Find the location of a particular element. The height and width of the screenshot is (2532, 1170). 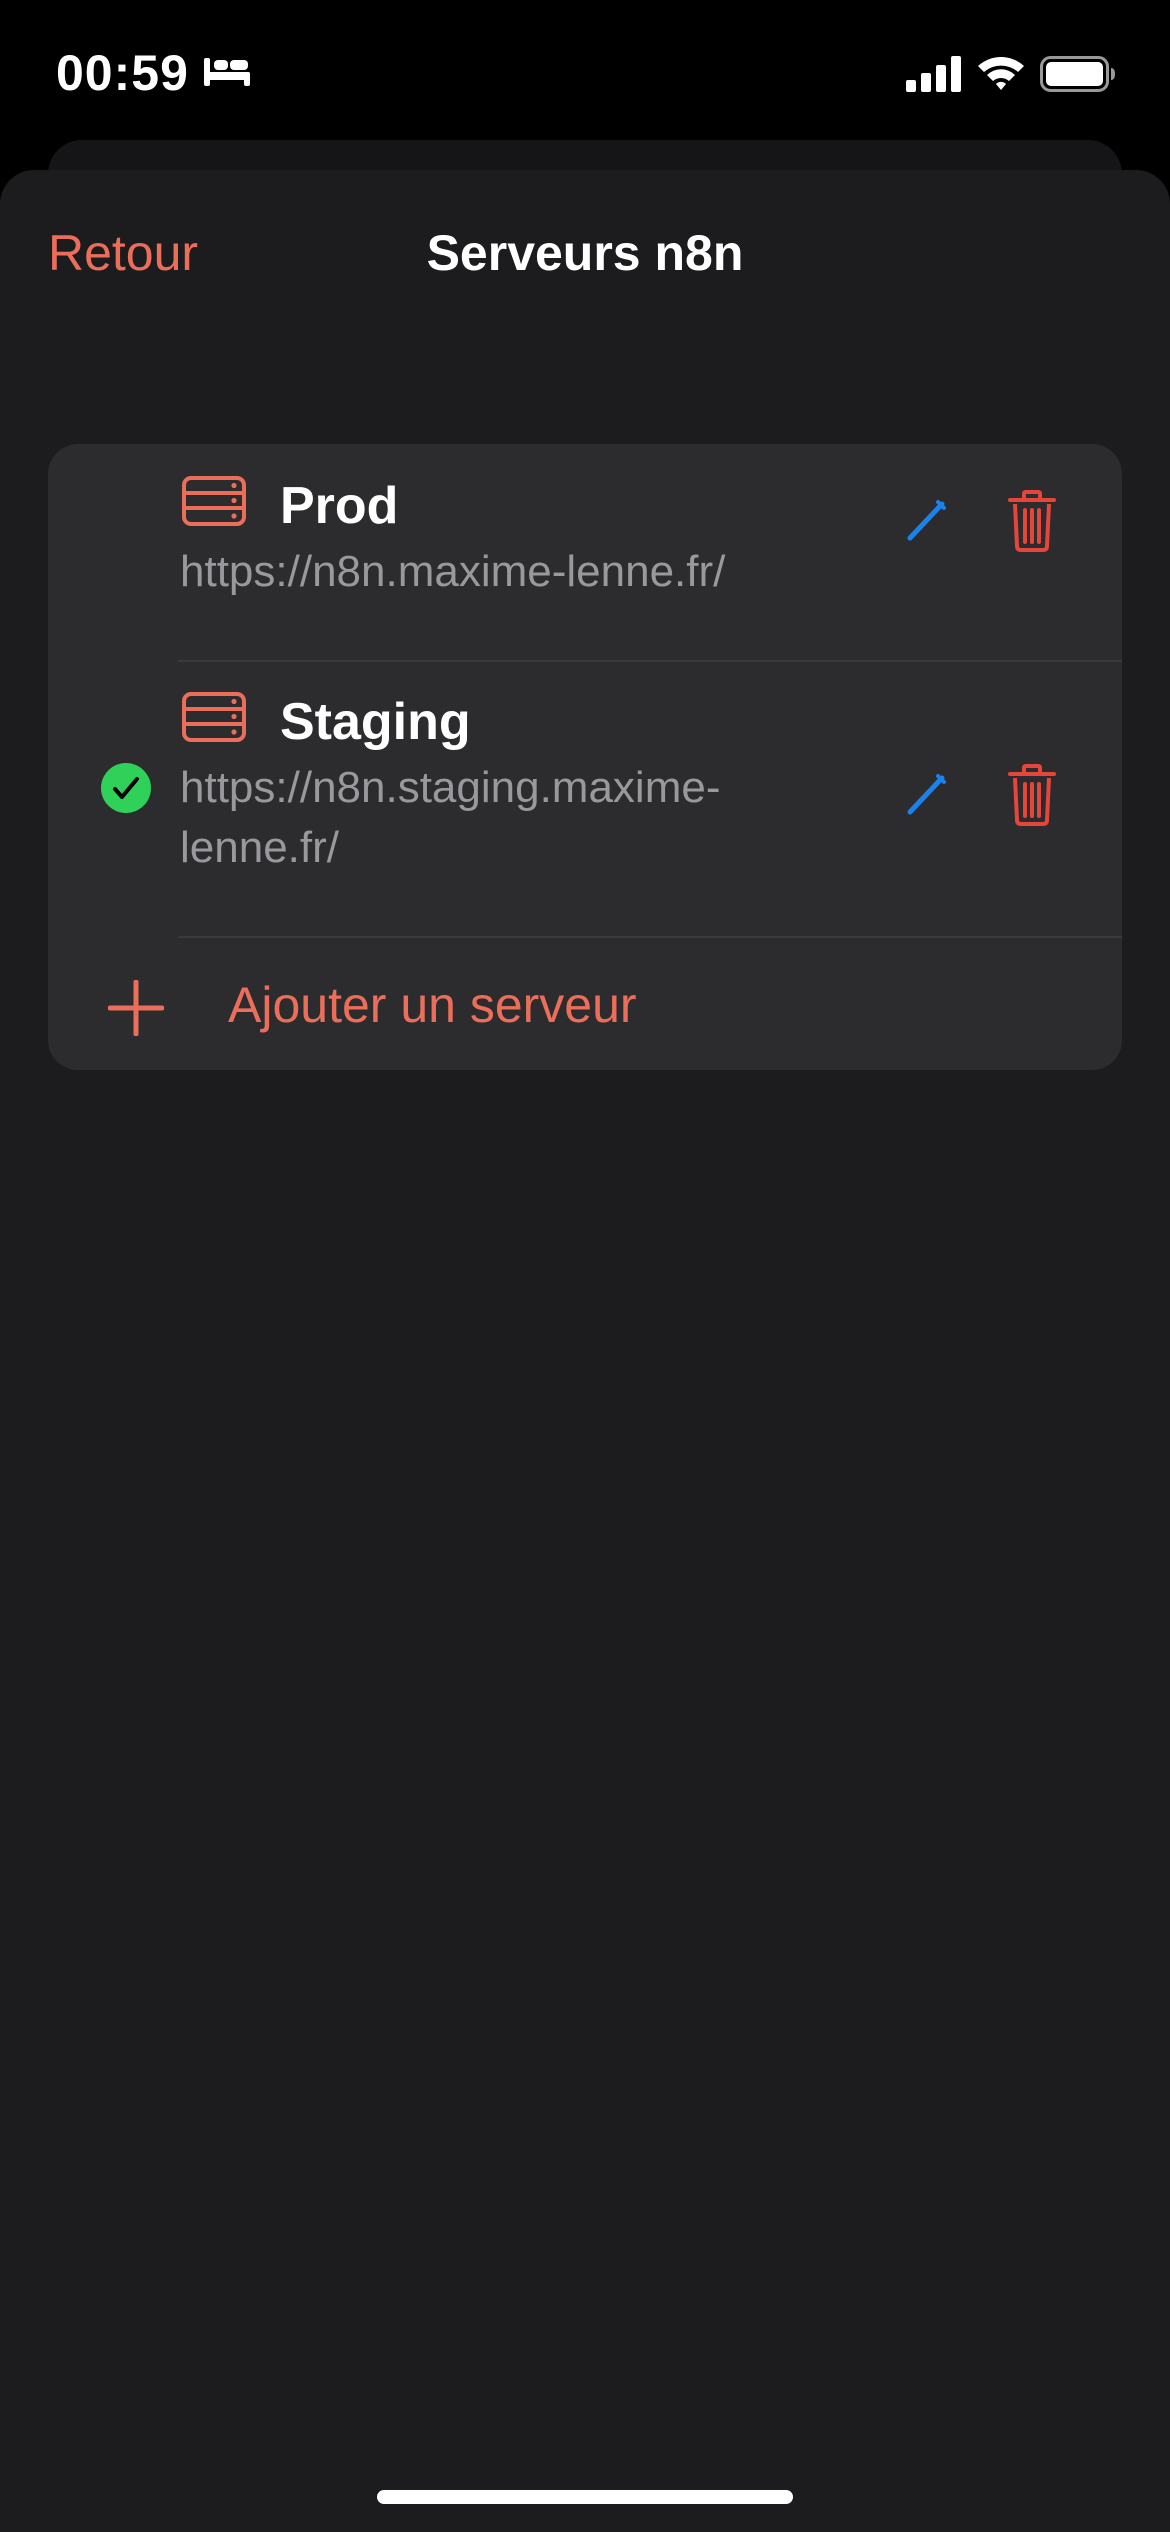

home-indicator is located at coordinates (585, 2497).